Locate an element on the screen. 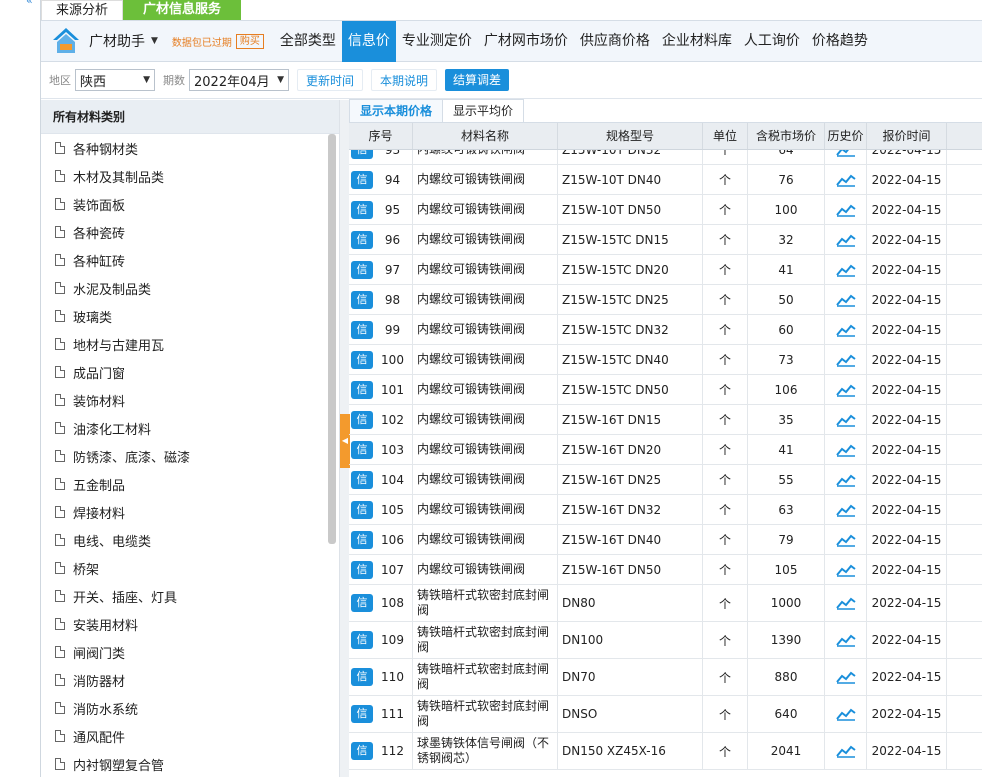 Image resolution: width=982 pixels, height=777 pixels. brand-name: 广材助手 is located at coordinates (117, 41).